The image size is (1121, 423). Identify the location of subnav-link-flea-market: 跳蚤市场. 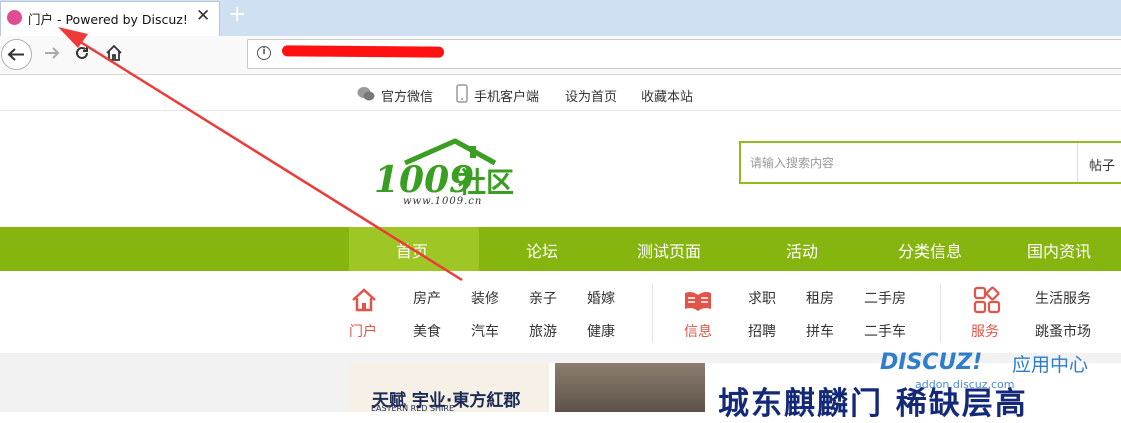
(1063, 331).